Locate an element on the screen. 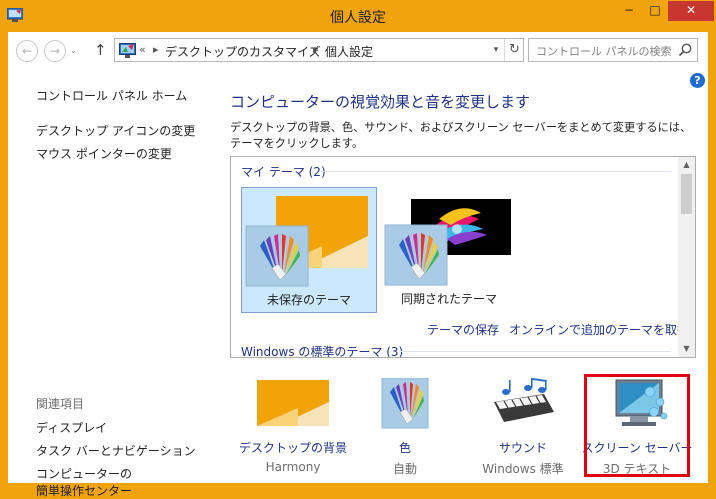 This screenshot has width=716, height=499. control-panel-icon is located at coordinates (127, 50).